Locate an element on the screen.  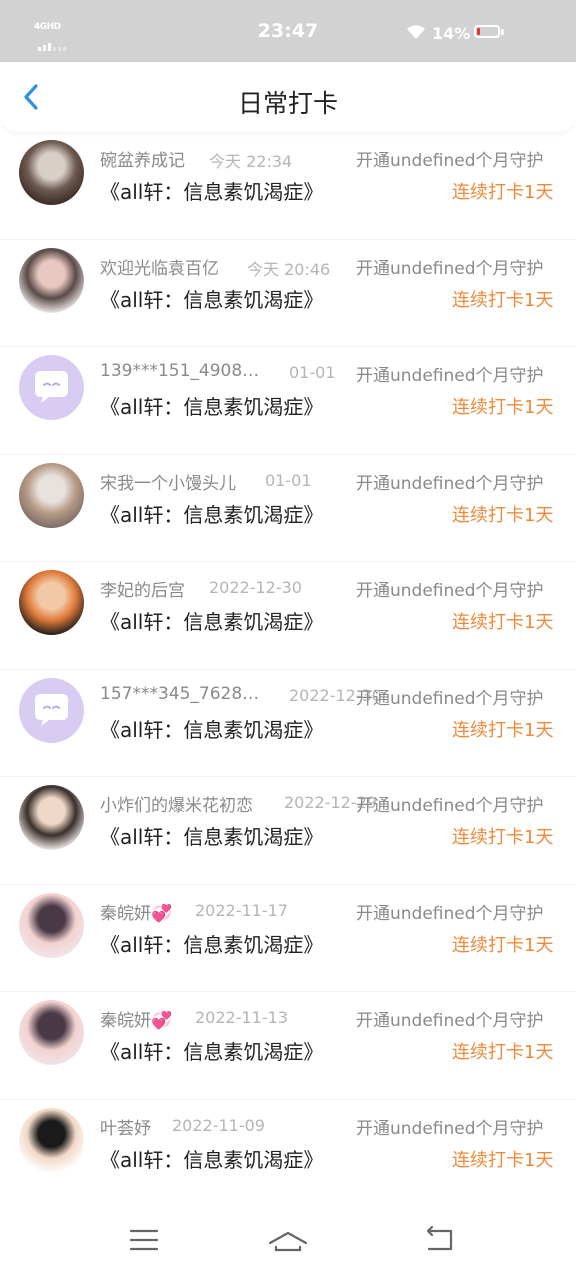
back-arrow-icon is located at coordinates (439, 1238).